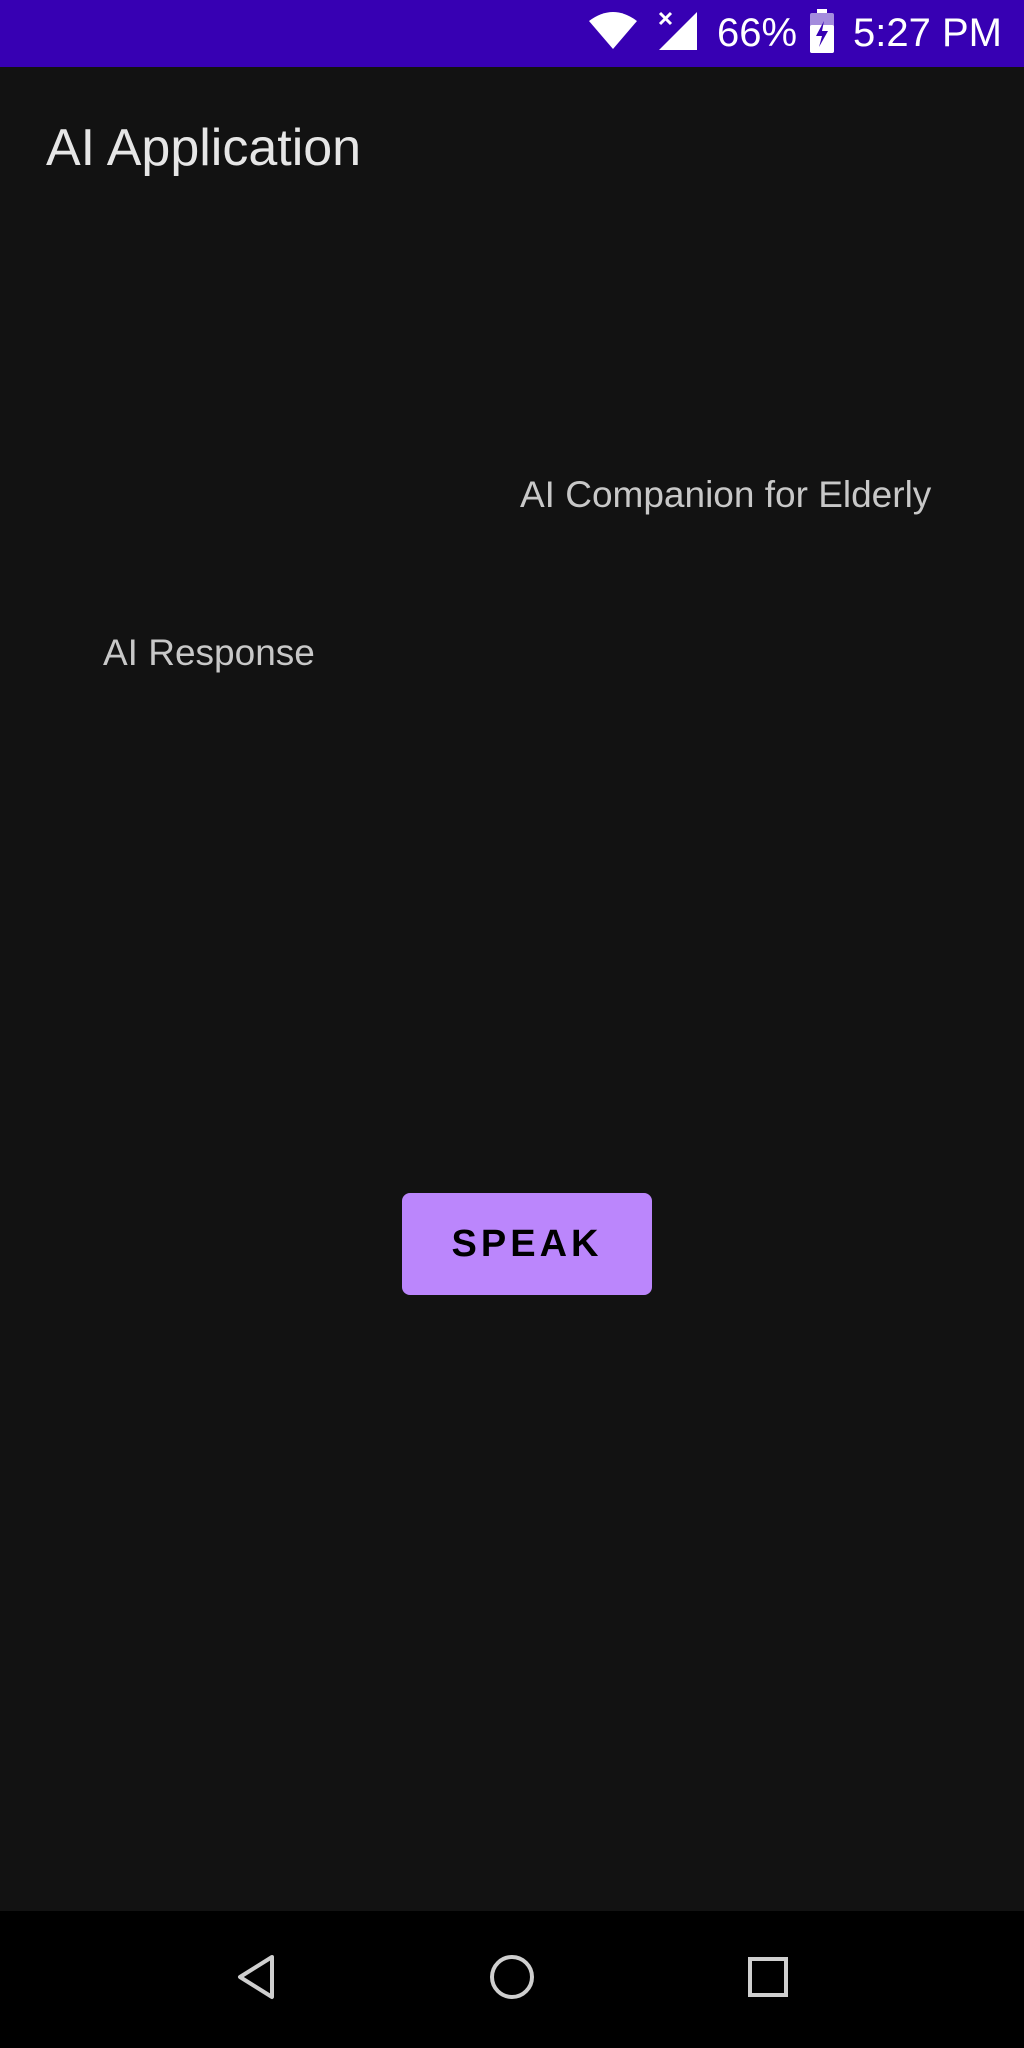  What do you see at coordinates (527, 1244) in the screenshot?
I see `speak-button: SPEAK` at bounding box center [527, 1244].